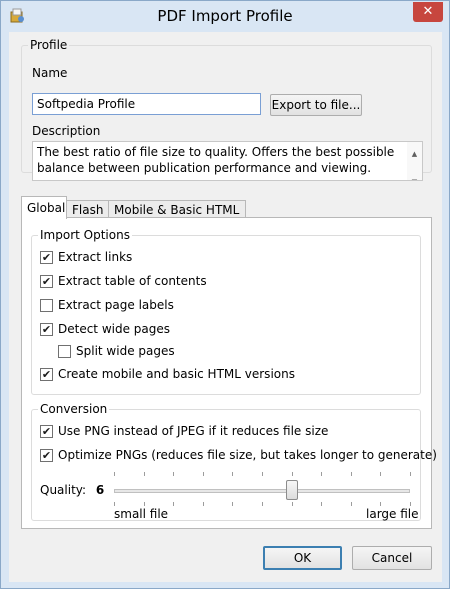 The width and height of the screenshot is (450, 589). Describe the element at coordinates (414, 154) in the screenshot. I see `scroll-up-icon: ▲` at that location.